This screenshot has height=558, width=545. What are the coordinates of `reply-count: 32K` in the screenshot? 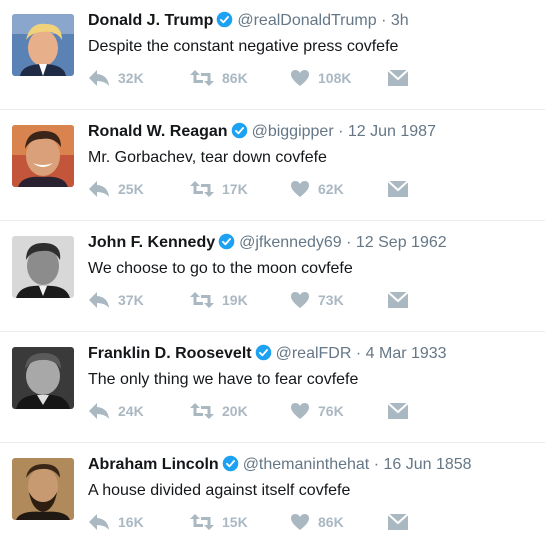 It's located at (131, 78).